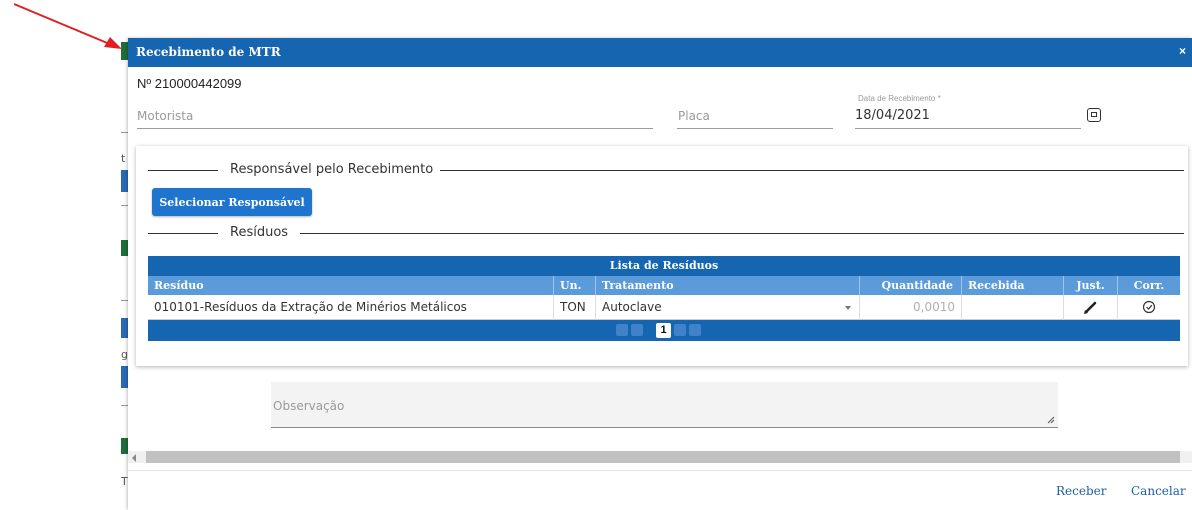 This screenshot has height=510, width=1192. Describe the element at coordinates (1182, 51) in the screenshot. I see `close-icon: ×` at that location.